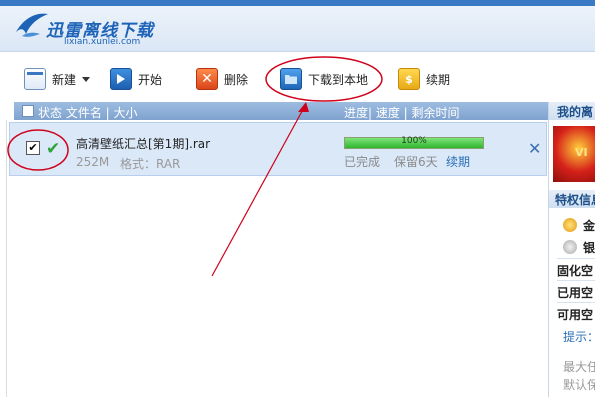 This screenshot has height=397, width=595. I want to click on fixed-space-label: 固化空, so click(575, 271).